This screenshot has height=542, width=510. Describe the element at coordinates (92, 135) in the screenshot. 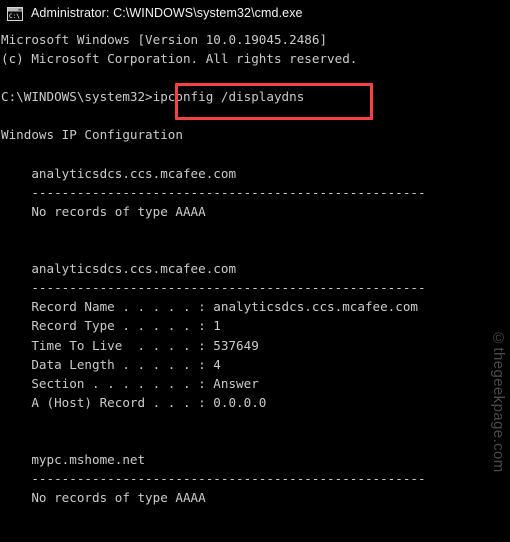

I see `console-line: Windows IP Configuration` at that location.